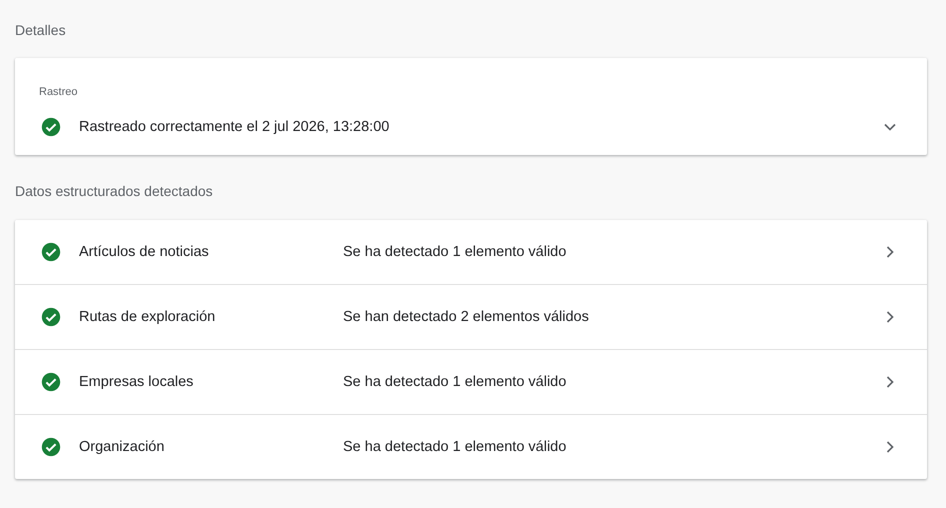  What do you see at coordinates (234, 127) in the screenshot?
I see `crawl-status-text: Rastreado correctamente el 2 jul 2026, 13:28:00` at bounding box center [234, 127].